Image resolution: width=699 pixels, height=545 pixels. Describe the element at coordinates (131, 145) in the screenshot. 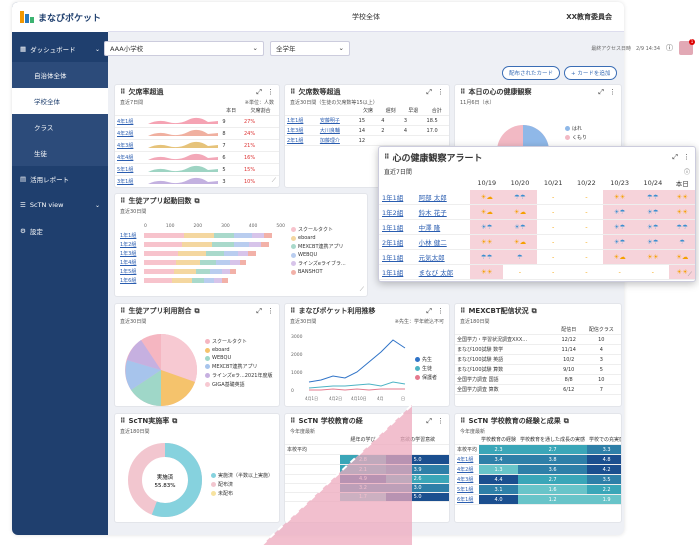

I see `class-link: 4年3組` at that location.